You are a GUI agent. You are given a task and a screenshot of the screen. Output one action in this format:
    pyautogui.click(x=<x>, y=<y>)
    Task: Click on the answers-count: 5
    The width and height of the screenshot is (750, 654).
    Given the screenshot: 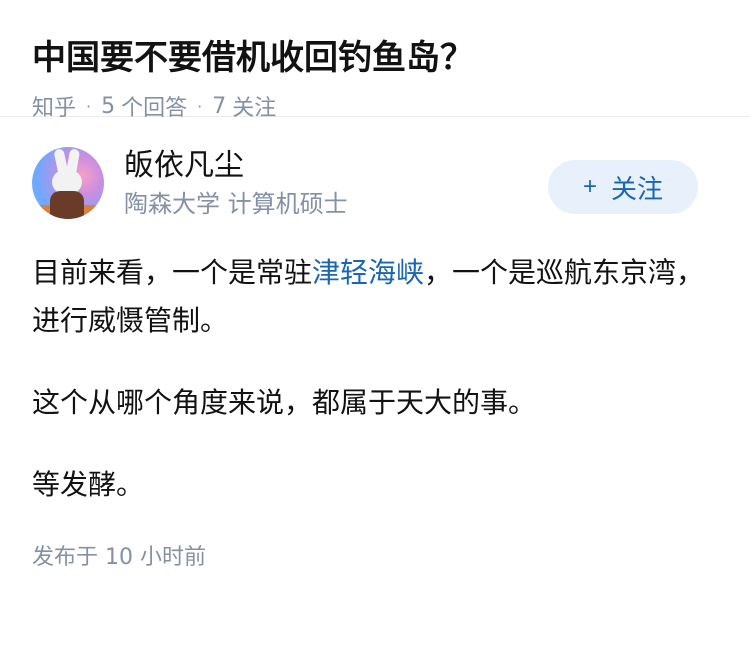 What is the action you would take?
    pyautogui.click(x=108, y=106)
    